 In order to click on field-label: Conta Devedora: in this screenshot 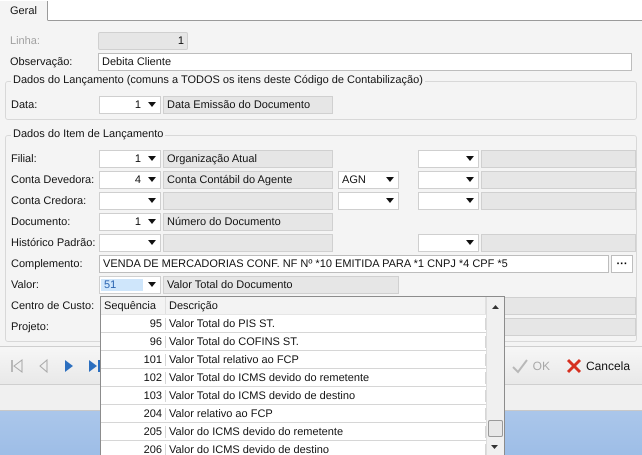, I will do `click(53, 180)`.